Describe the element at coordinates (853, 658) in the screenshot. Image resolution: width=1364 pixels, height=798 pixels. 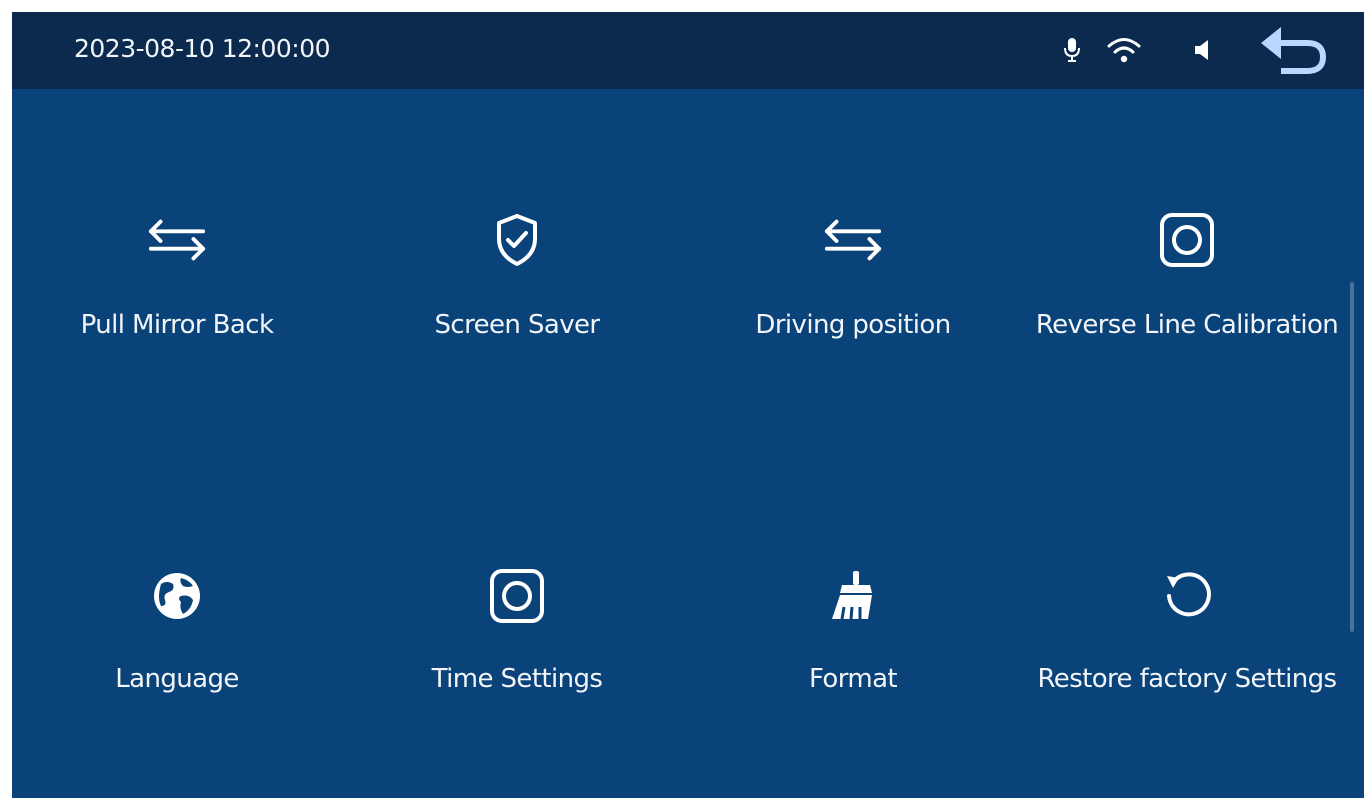
I see `format-button: Format` at that location.